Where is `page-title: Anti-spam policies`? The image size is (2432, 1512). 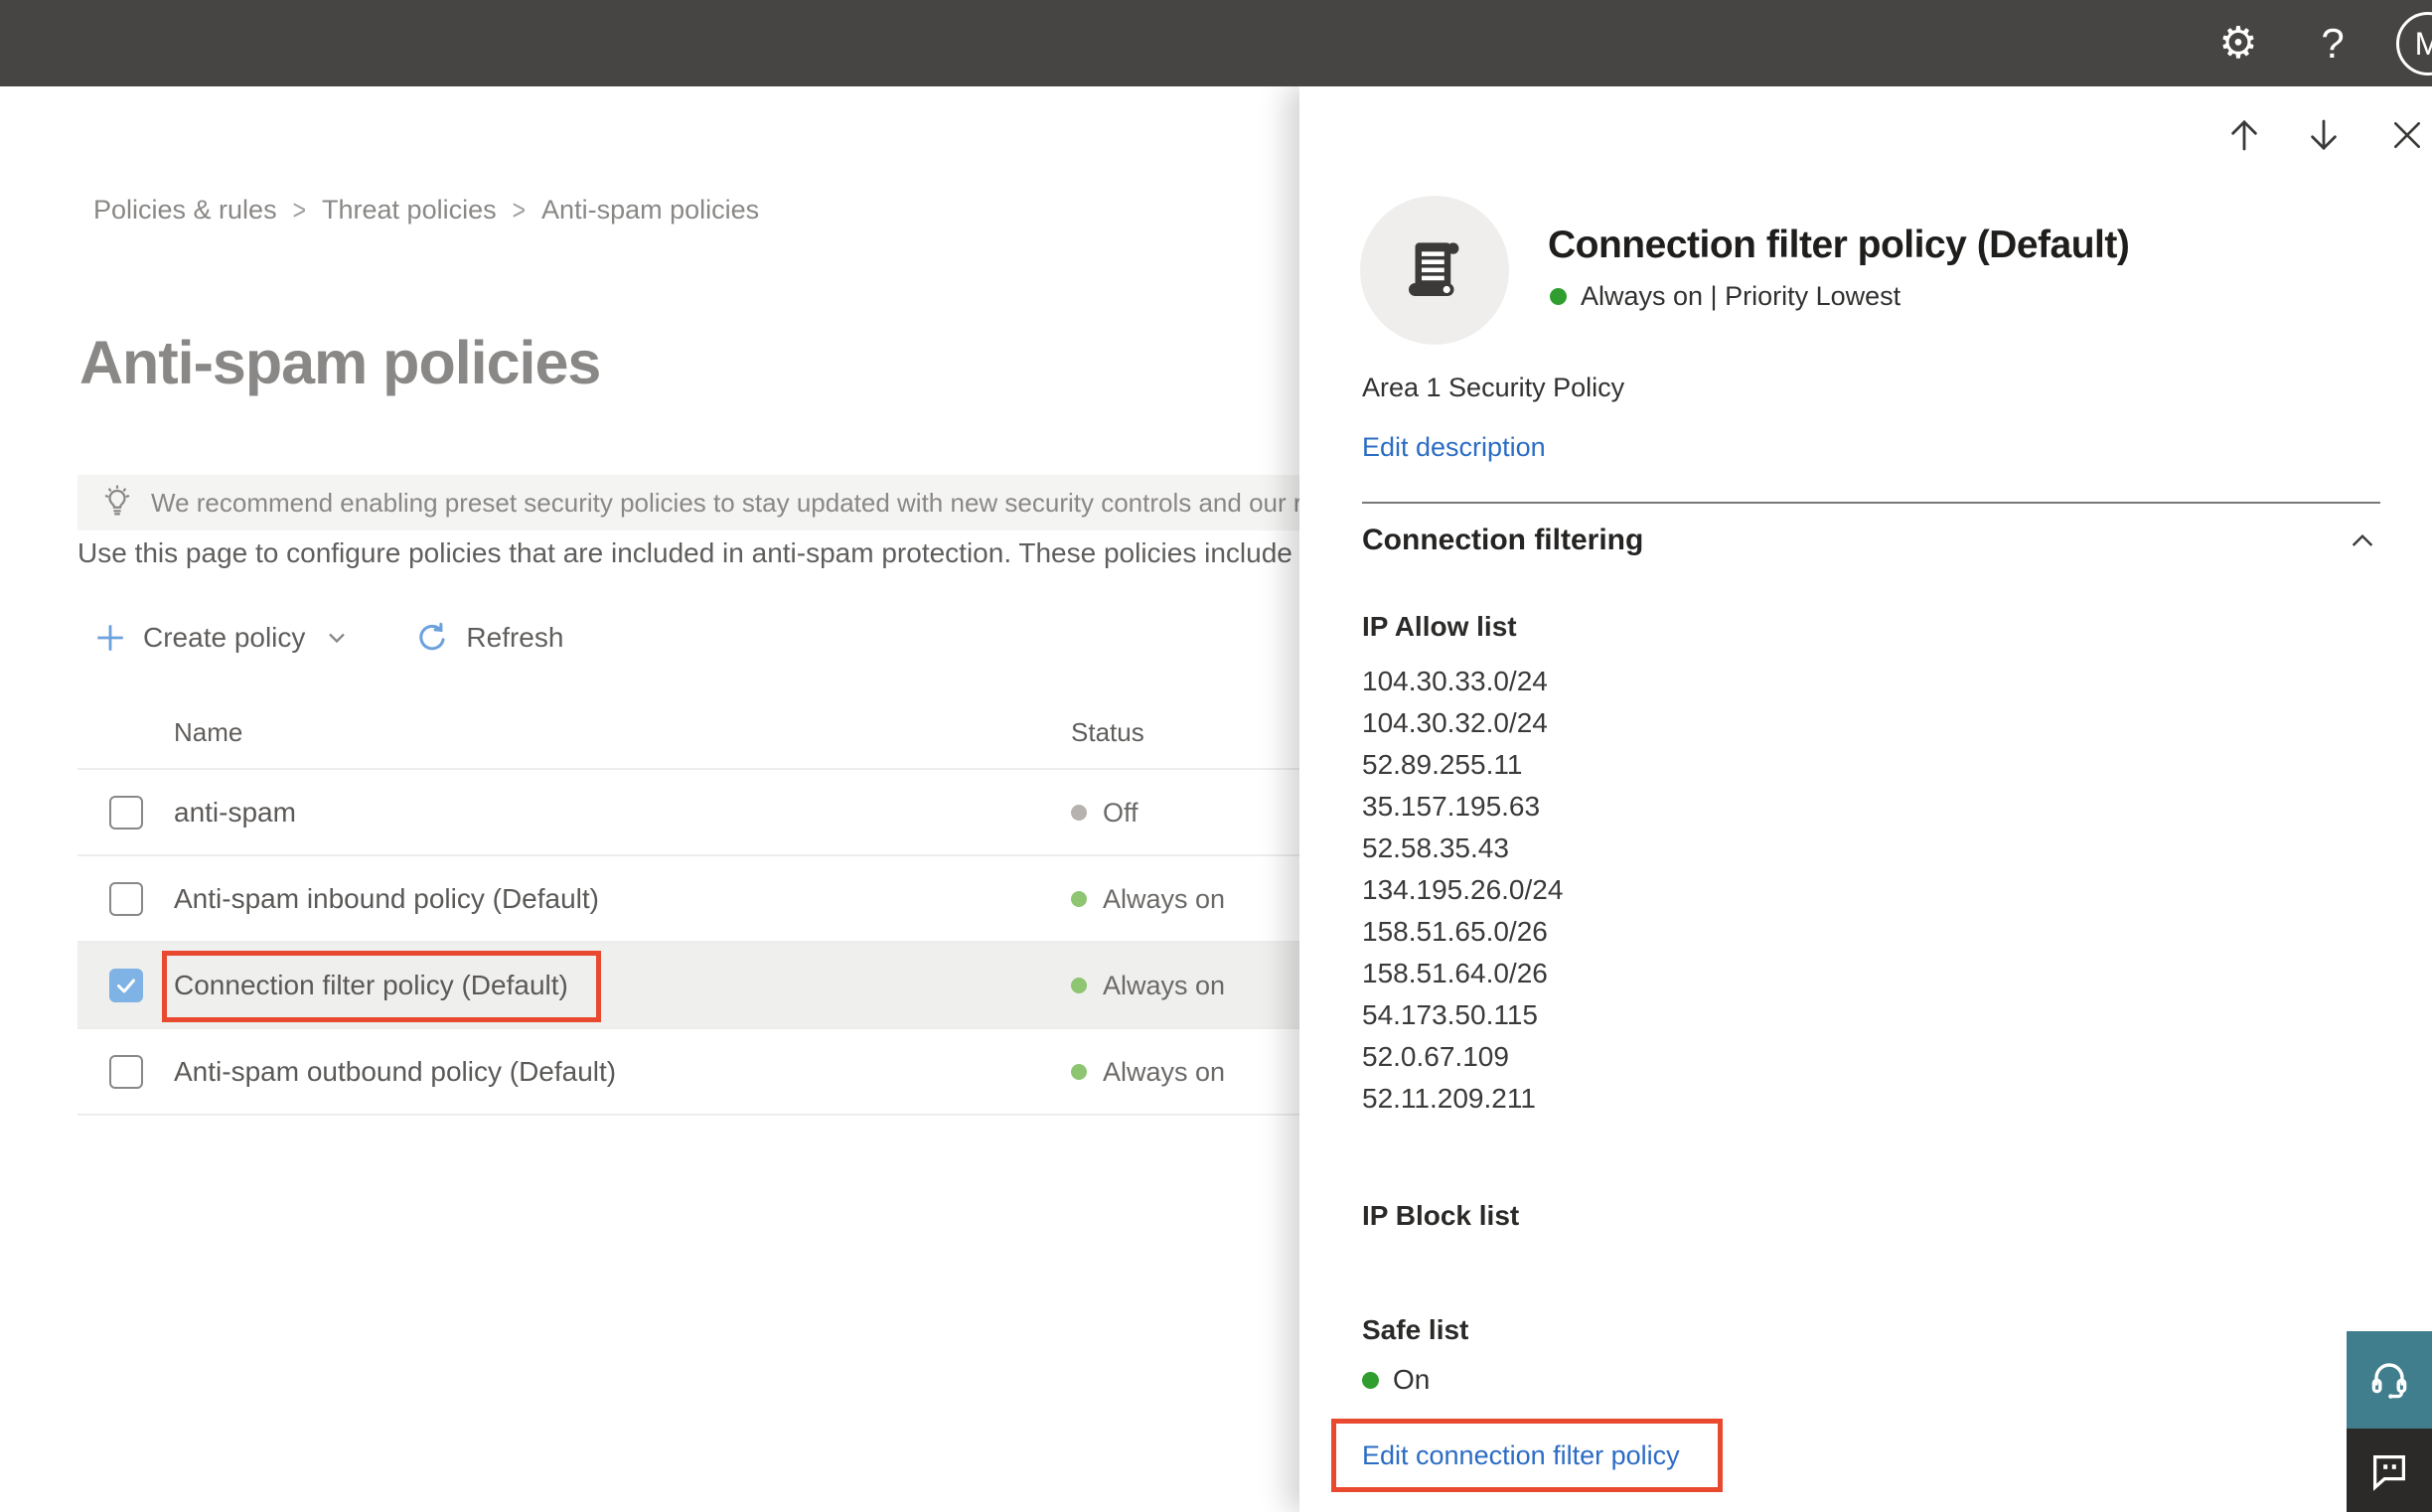
page-title: Anti-spam policies is located at coordinates (340, 362).